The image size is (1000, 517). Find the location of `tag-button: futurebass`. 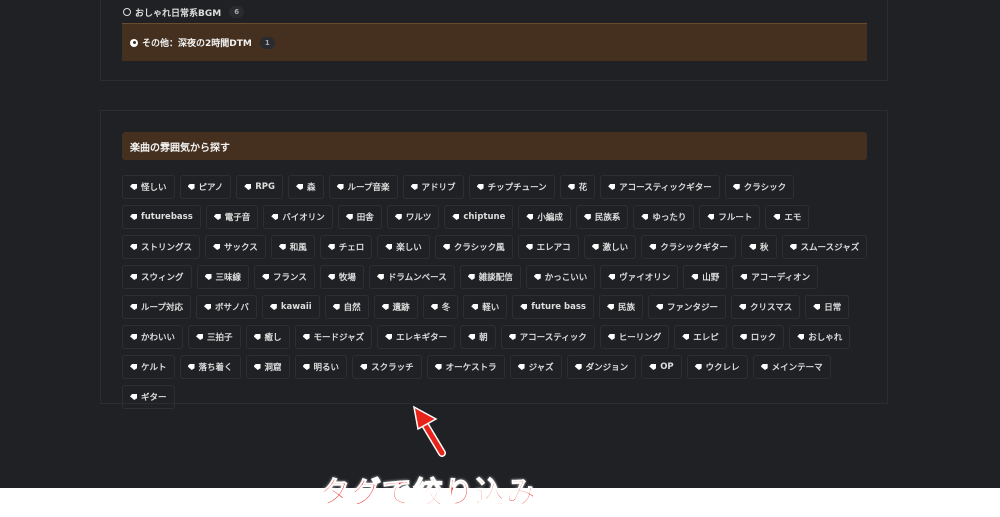

tag-button: futurebass is located at coordinates (161, 217).